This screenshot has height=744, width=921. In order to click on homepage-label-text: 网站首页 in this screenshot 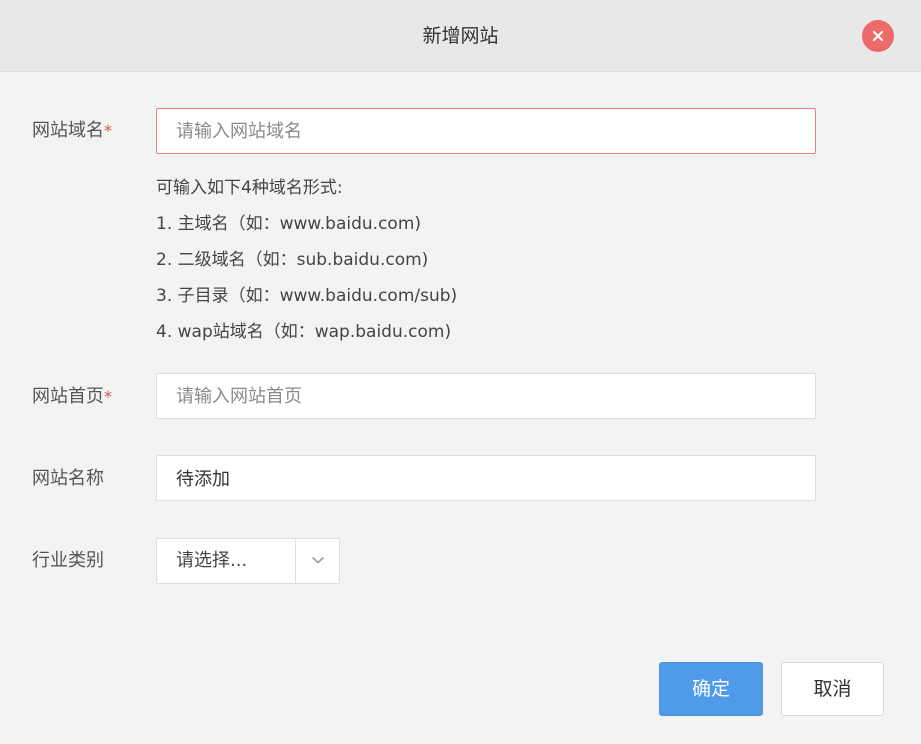, I will do `click(68, 396)`.